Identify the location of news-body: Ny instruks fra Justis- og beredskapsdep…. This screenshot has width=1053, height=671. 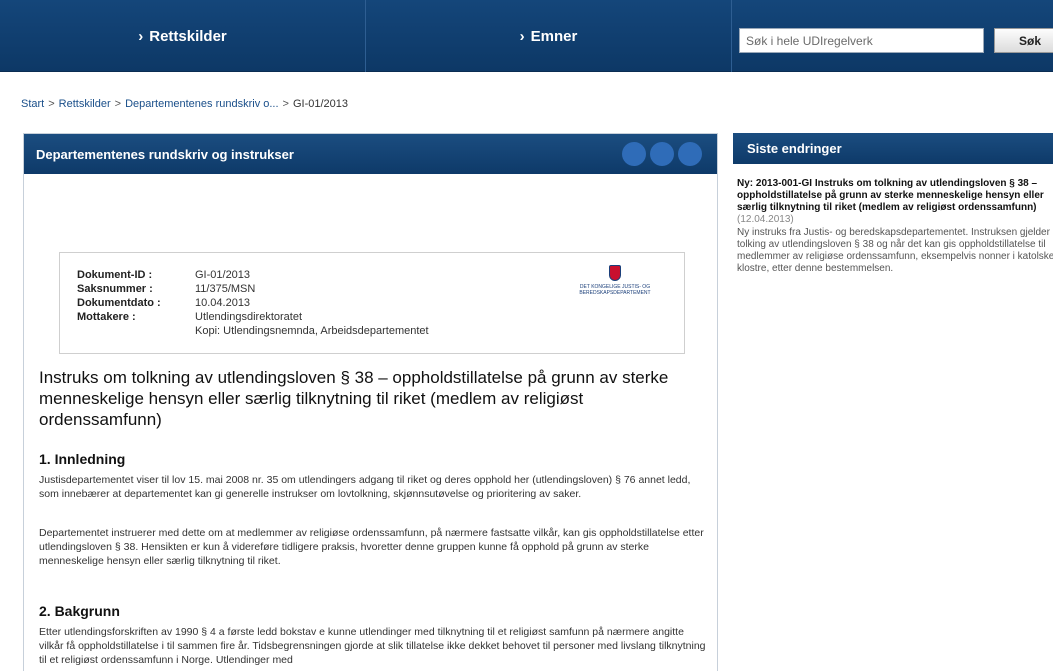
(895, 250).